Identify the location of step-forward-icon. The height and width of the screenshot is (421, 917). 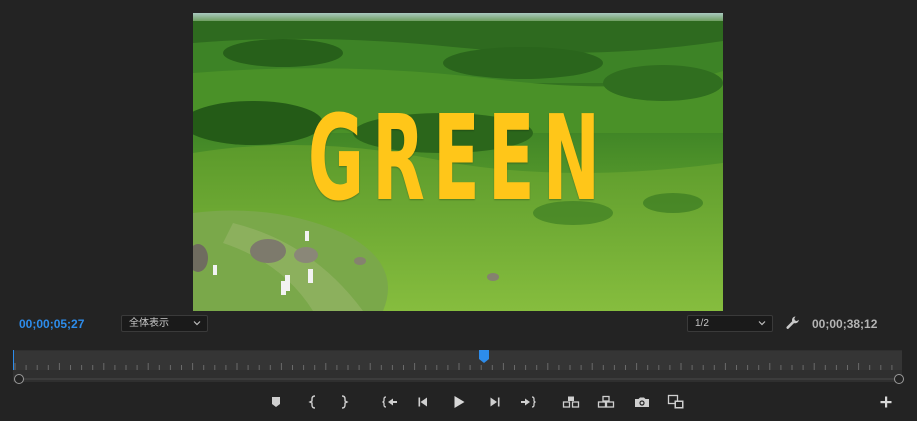
(495, 402).